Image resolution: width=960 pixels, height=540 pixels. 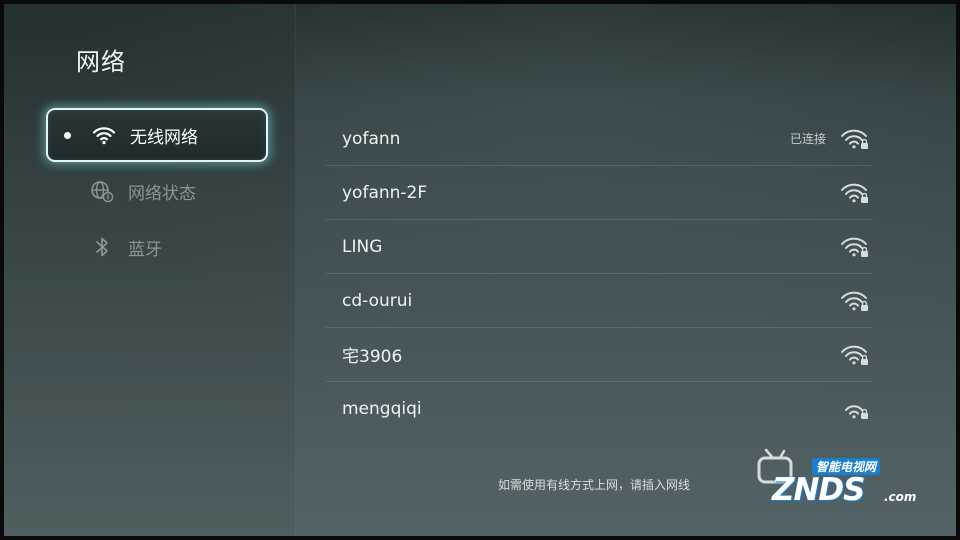 I want to click on sidebar-item-label: 无线网络, so click(x=164, y=137).